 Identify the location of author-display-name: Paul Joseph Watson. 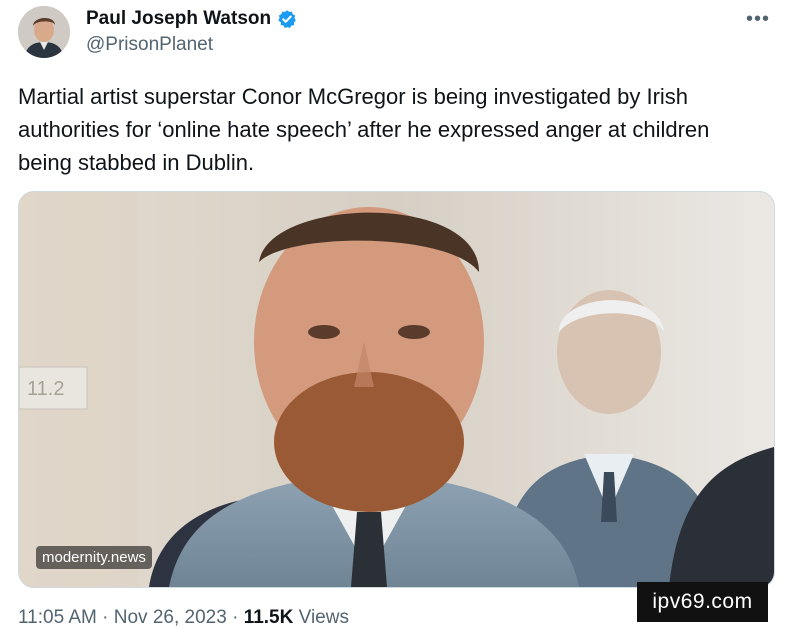
(178, 19).